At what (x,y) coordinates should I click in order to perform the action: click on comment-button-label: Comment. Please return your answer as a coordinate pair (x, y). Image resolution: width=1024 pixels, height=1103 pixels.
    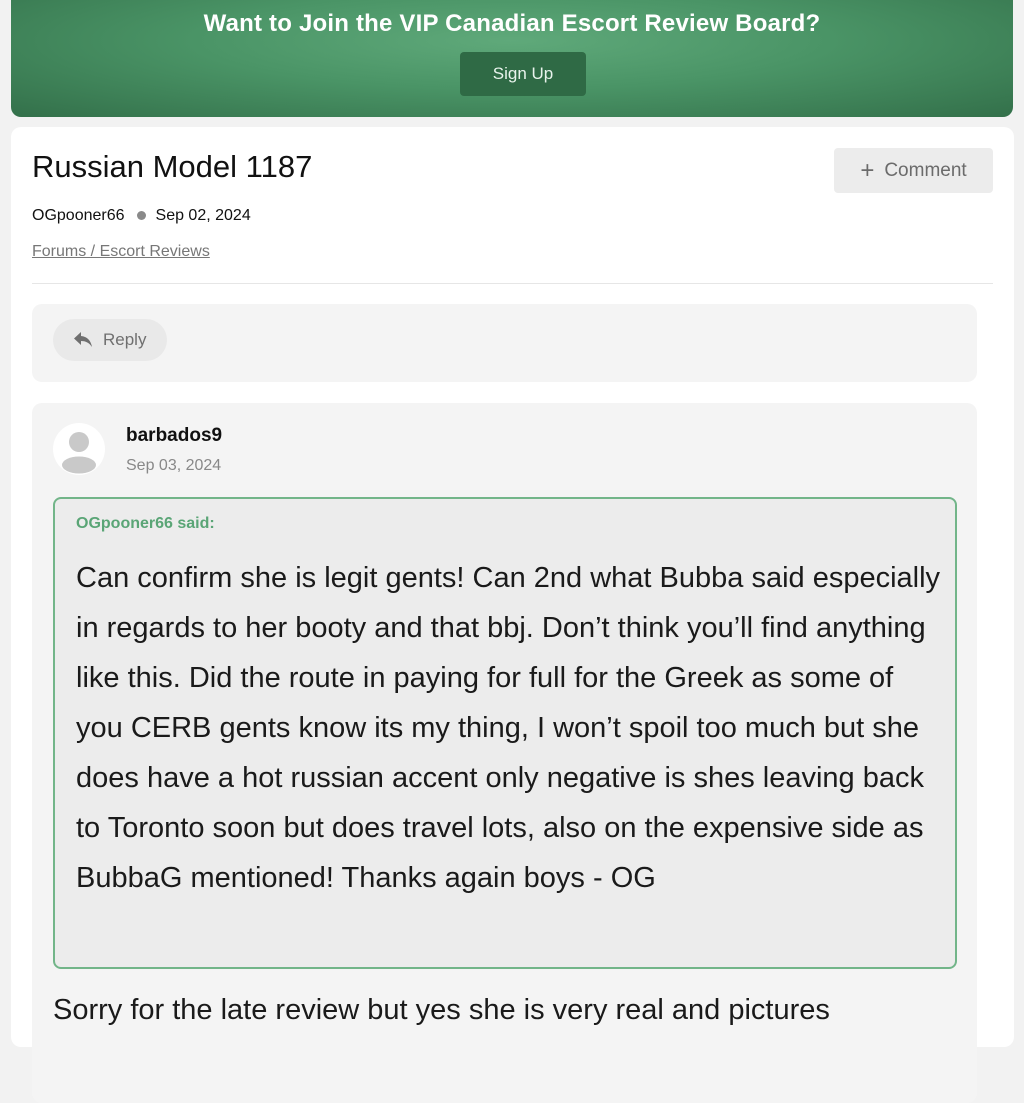
    Looking at the image, I should click on (925, 170).